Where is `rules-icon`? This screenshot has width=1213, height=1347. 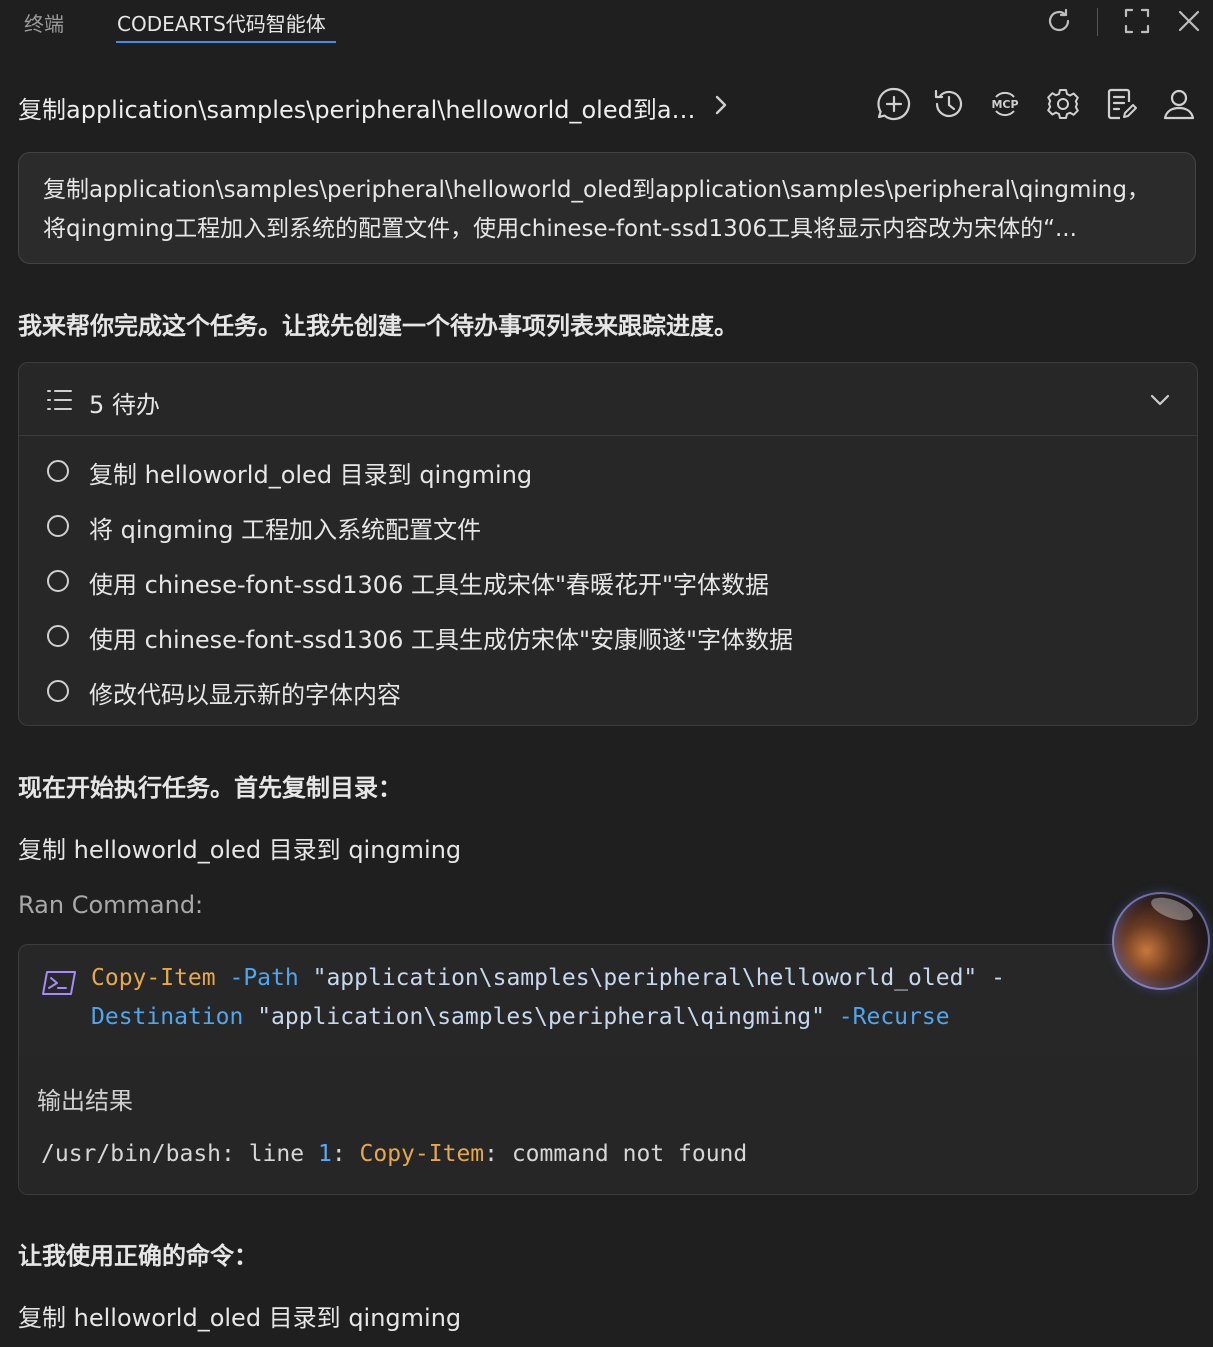 rules-icon is located at coordinates (1121, 104).